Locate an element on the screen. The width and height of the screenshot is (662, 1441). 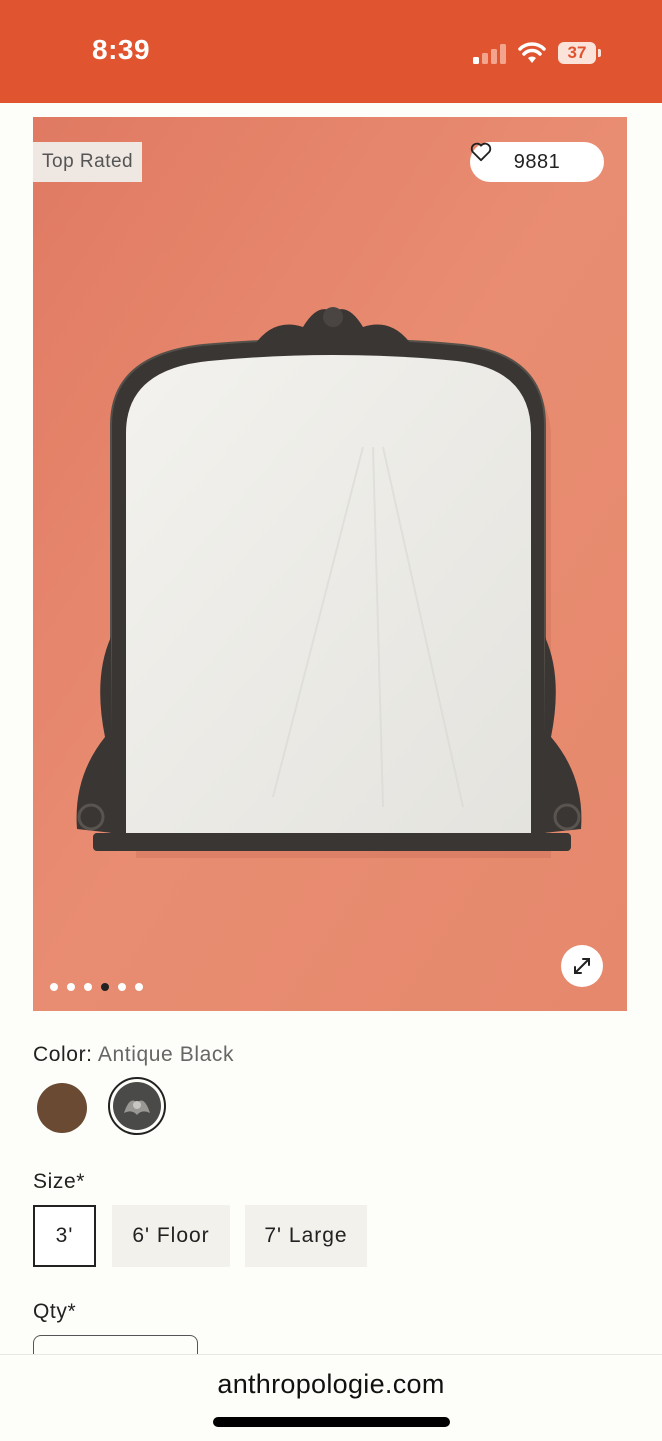
expand-arrows-icon is located at coordinates (582, 966).